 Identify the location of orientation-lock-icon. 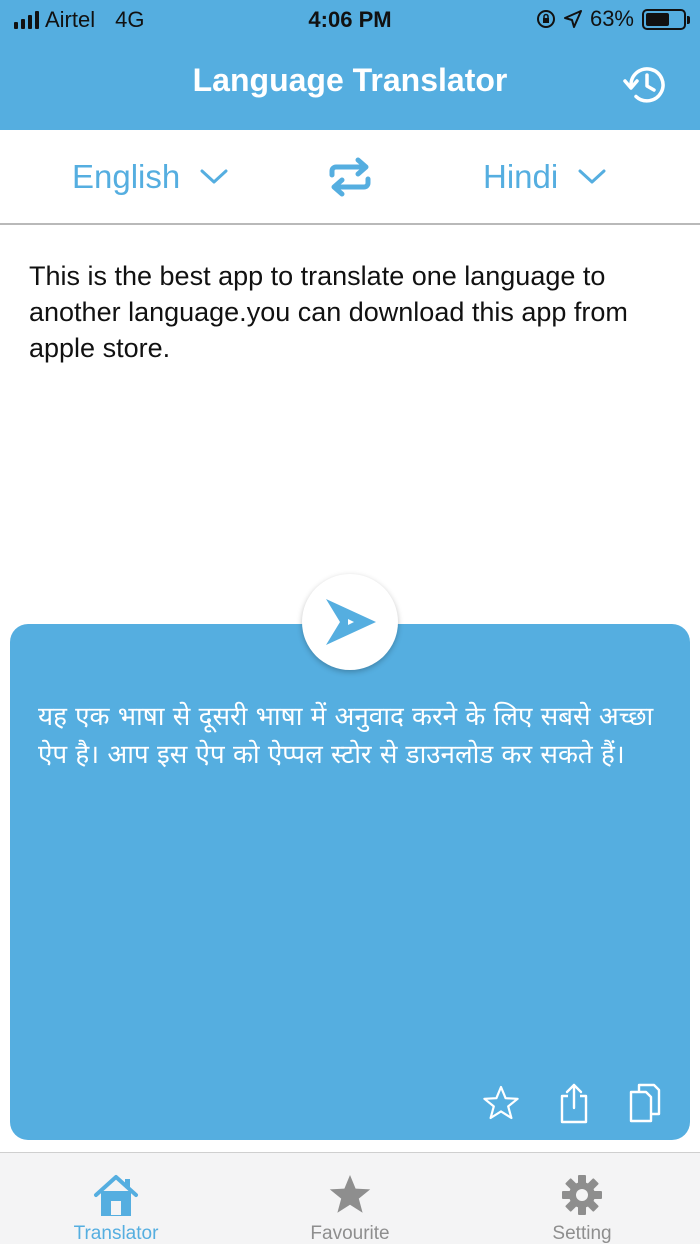
(545, 19).